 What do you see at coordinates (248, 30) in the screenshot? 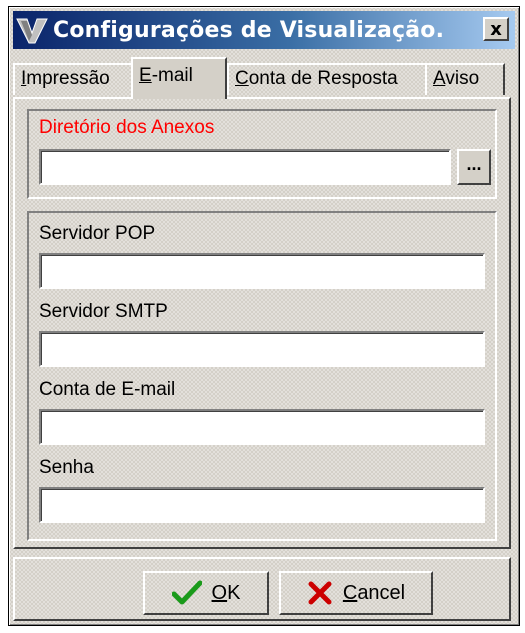
I see `window-title: Configurações de Visualização.` at bounding box center [248, 30].